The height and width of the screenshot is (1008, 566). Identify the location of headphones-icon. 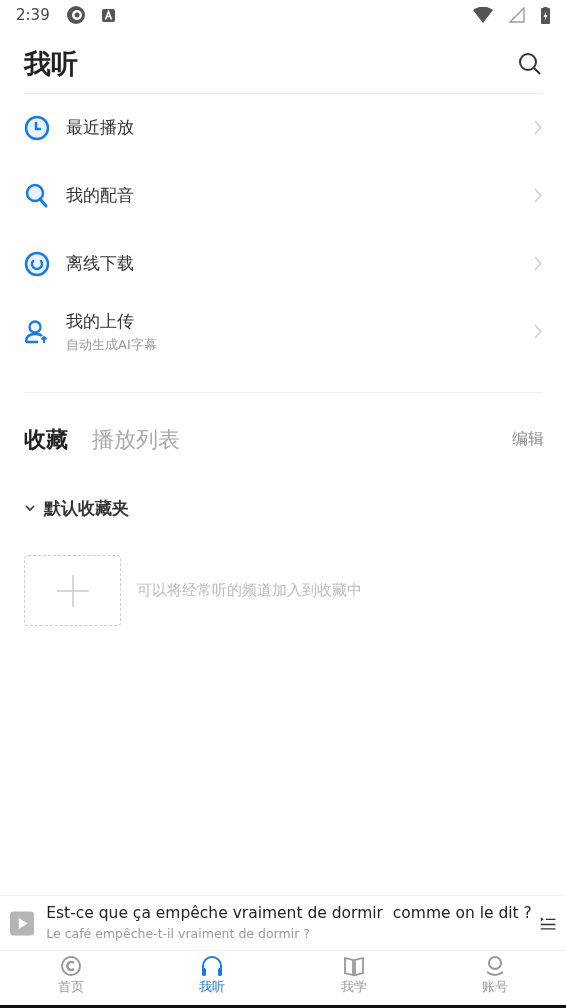
(212, 966).